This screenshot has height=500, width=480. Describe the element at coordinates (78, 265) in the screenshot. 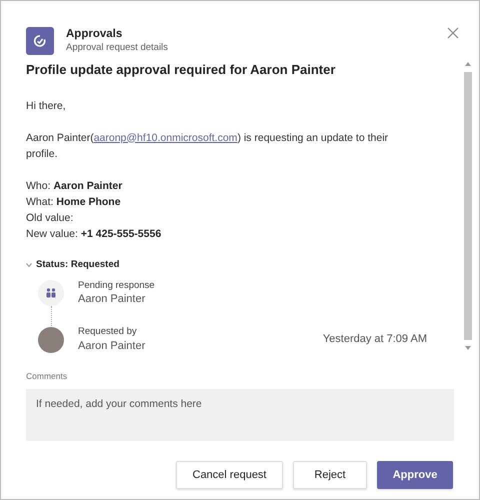

I see `status-label: Status: Requested` at that location.